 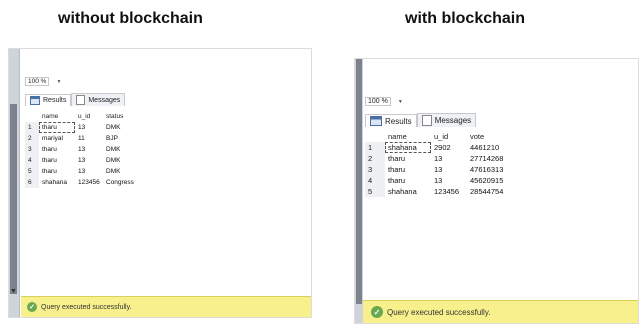 What do you see at coordinates (500, 311) in the screenshot?
I see `right-status-bar: ✓ Query executed successfully.` at bounding box center [500, 311].